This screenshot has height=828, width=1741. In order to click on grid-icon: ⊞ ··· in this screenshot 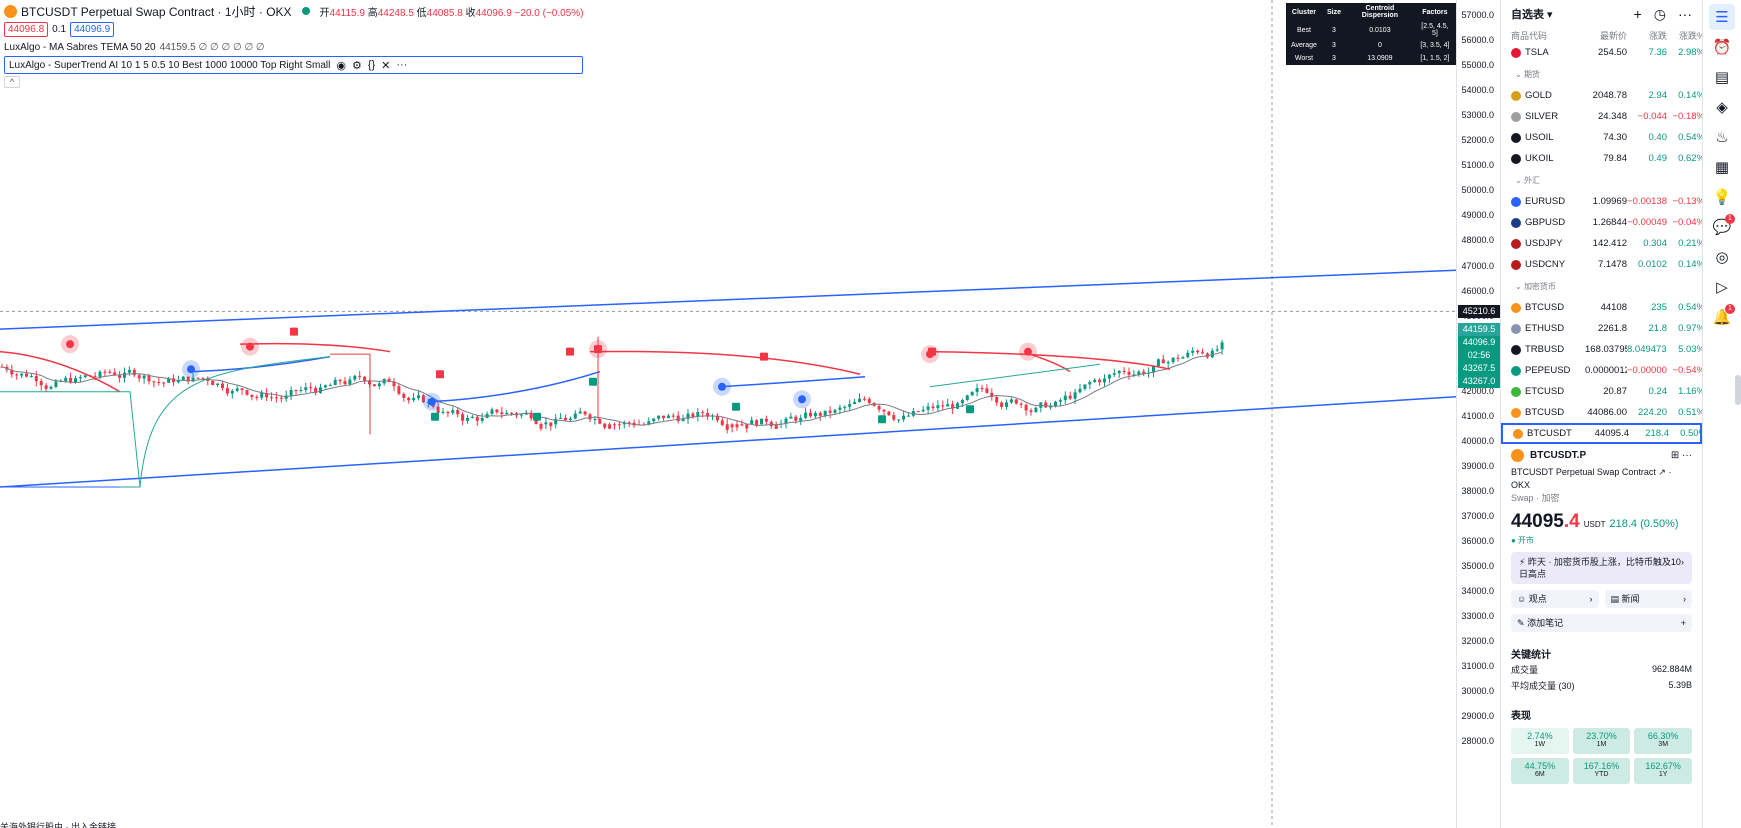, I will do `click(1681, 455)`.